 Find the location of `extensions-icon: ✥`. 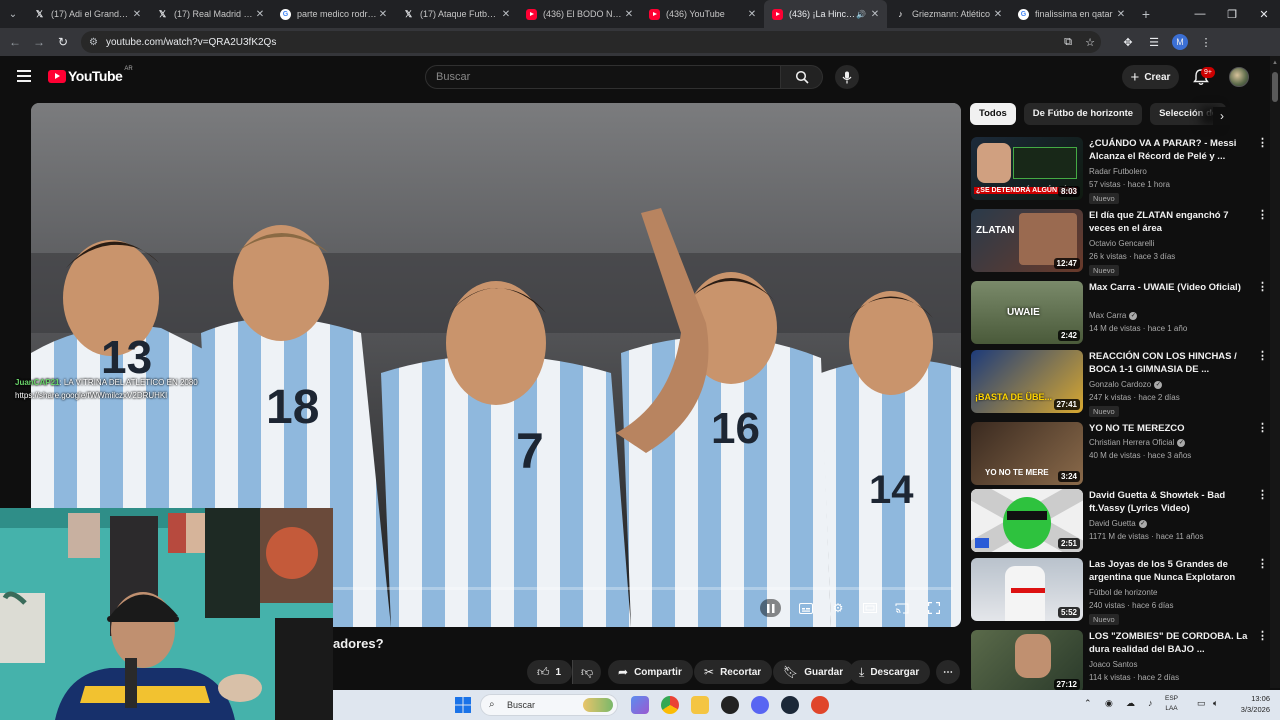

extensions-icon: ✥ is located at coordinates (1128, 42).